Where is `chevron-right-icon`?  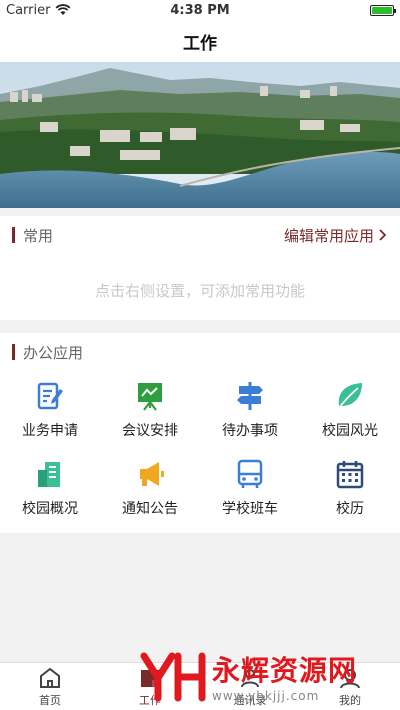
chevron-right-icon is located at coordinates (383, 235).